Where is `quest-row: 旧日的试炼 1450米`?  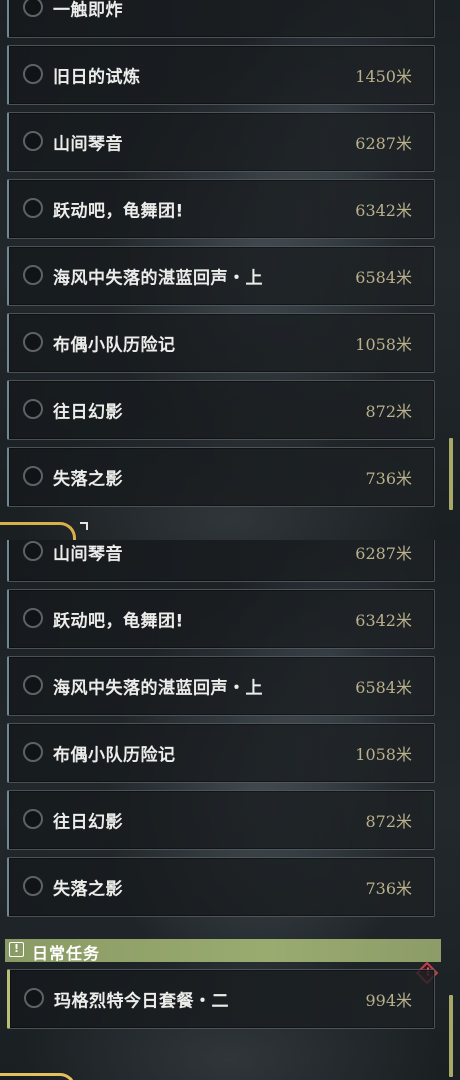
quest-row: 旧日的试炼 1450米 is located at coordinates (221, 75).